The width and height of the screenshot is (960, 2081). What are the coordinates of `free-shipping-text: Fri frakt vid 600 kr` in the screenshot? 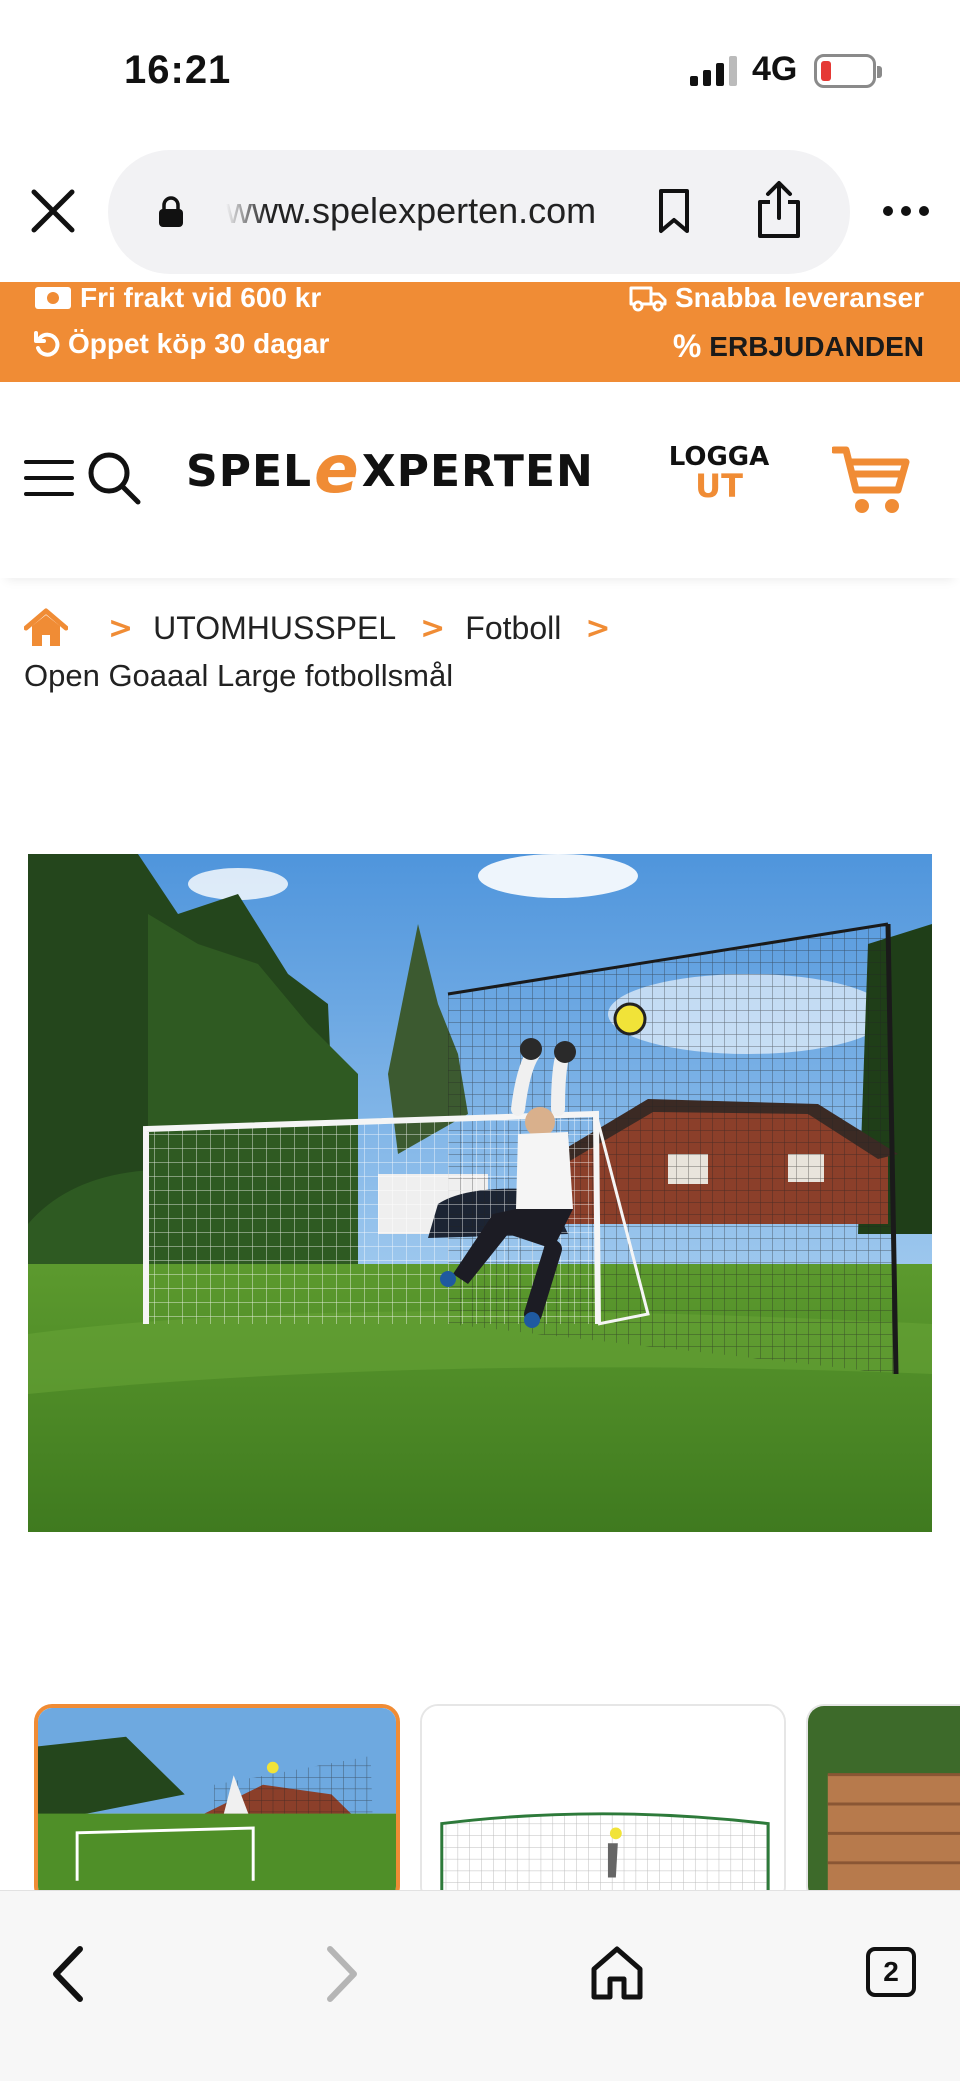 It's located at (201, 297).